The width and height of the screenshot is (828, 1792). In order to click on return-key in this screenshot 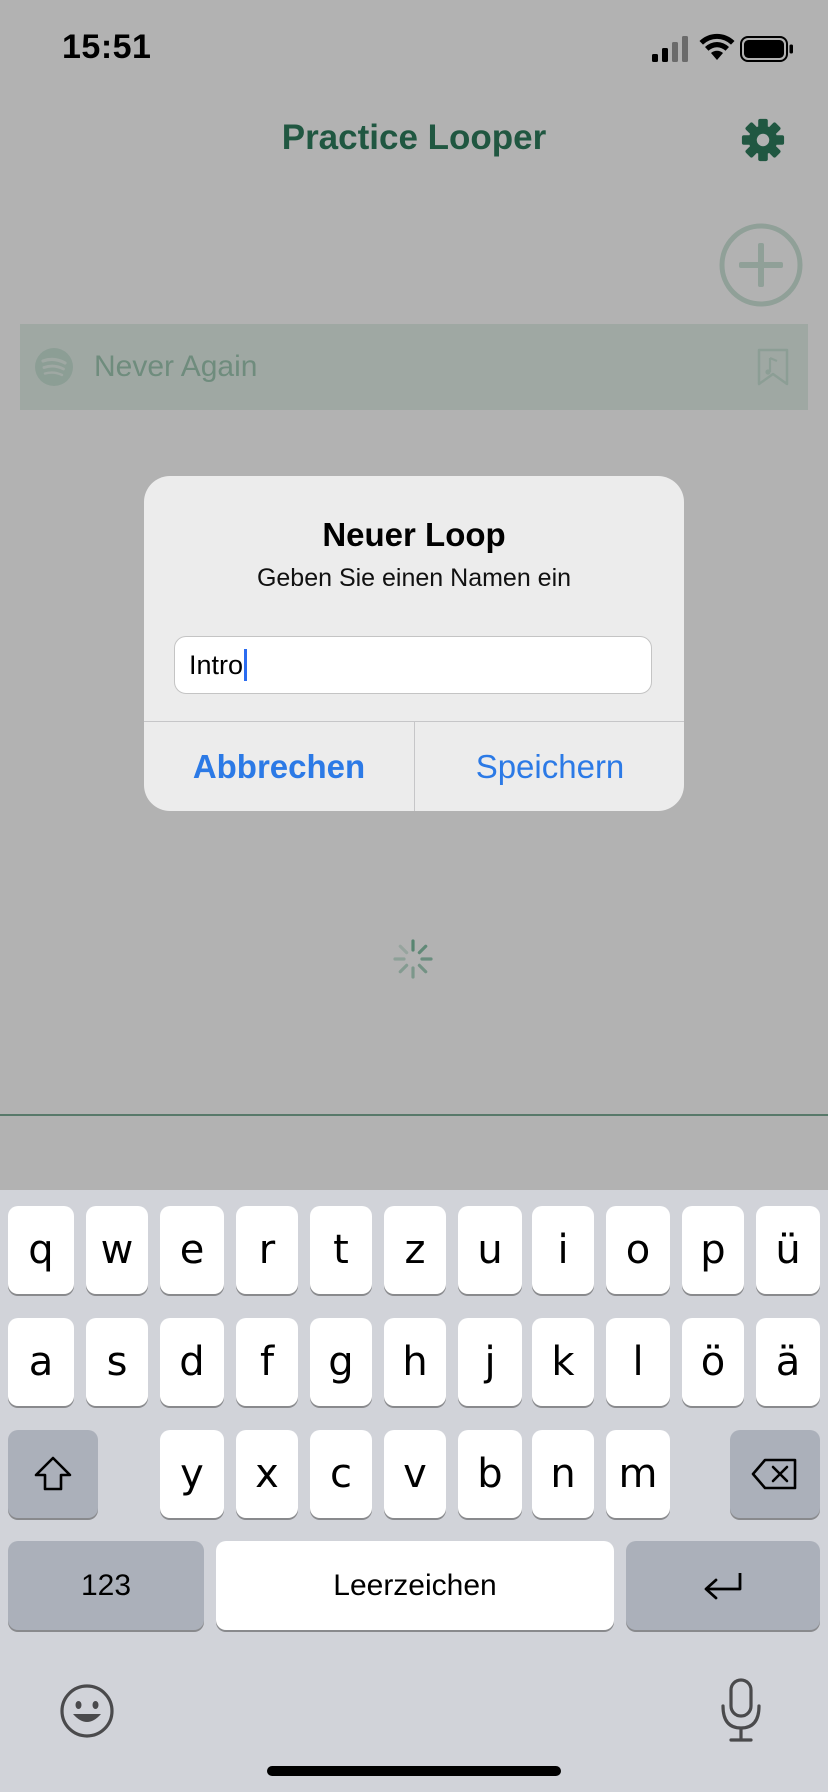, I will do `click(723, 1585)`.